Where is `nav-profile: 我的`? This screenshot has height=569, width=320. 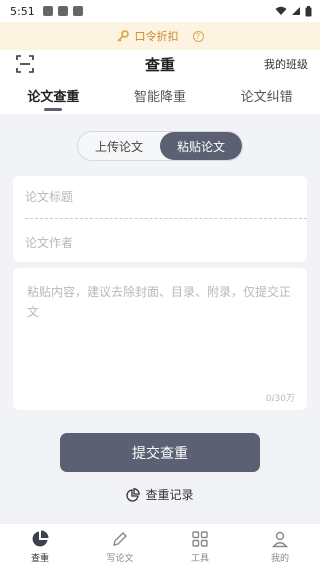
nav-profile: 我的 is located at coordinates (280, 546).